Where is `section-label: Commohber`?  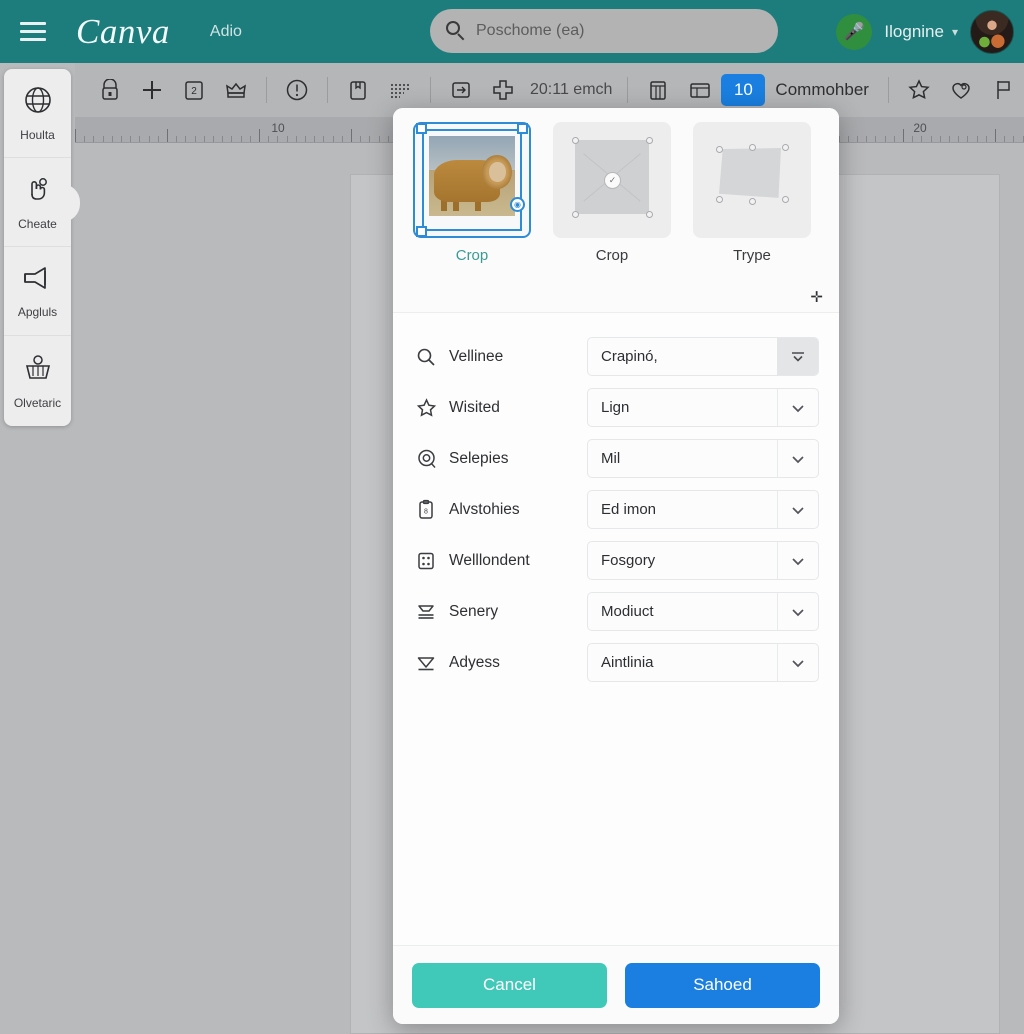 section-label: Commohber is located at coordinates (822, 89).